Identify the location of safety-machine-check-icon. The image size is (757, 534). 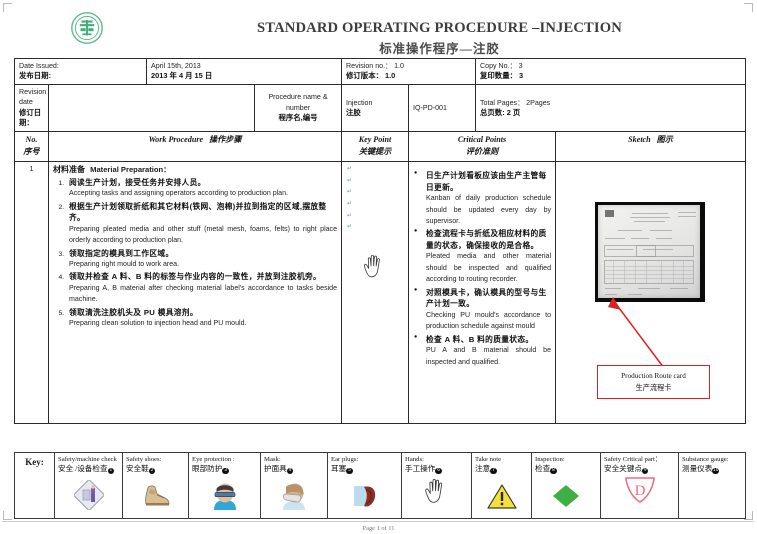
(88, 496).